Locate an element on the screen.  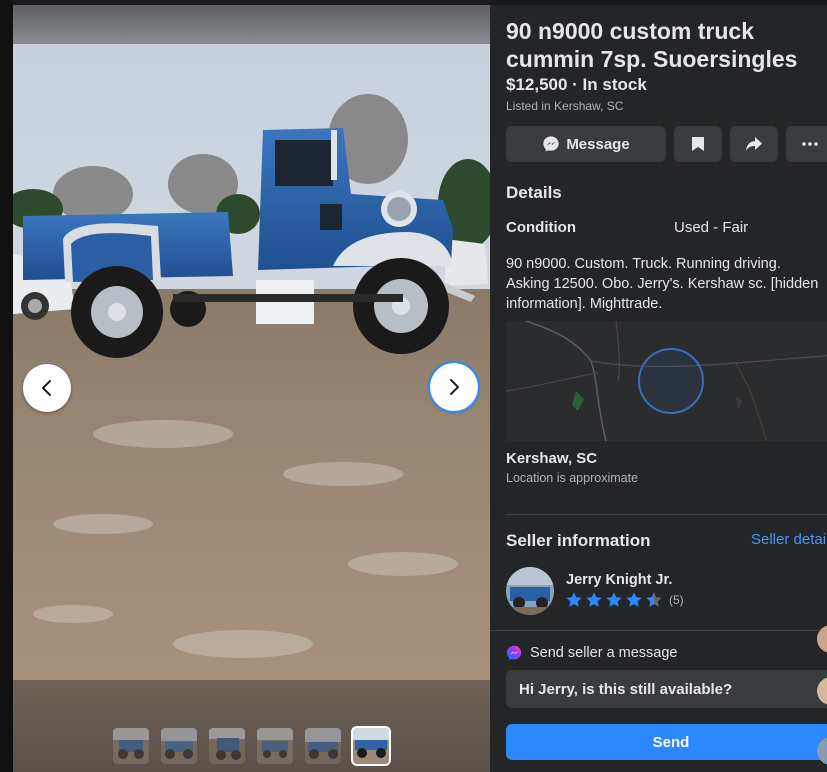
rating-count: (5) is located at coordinates (676, 600).